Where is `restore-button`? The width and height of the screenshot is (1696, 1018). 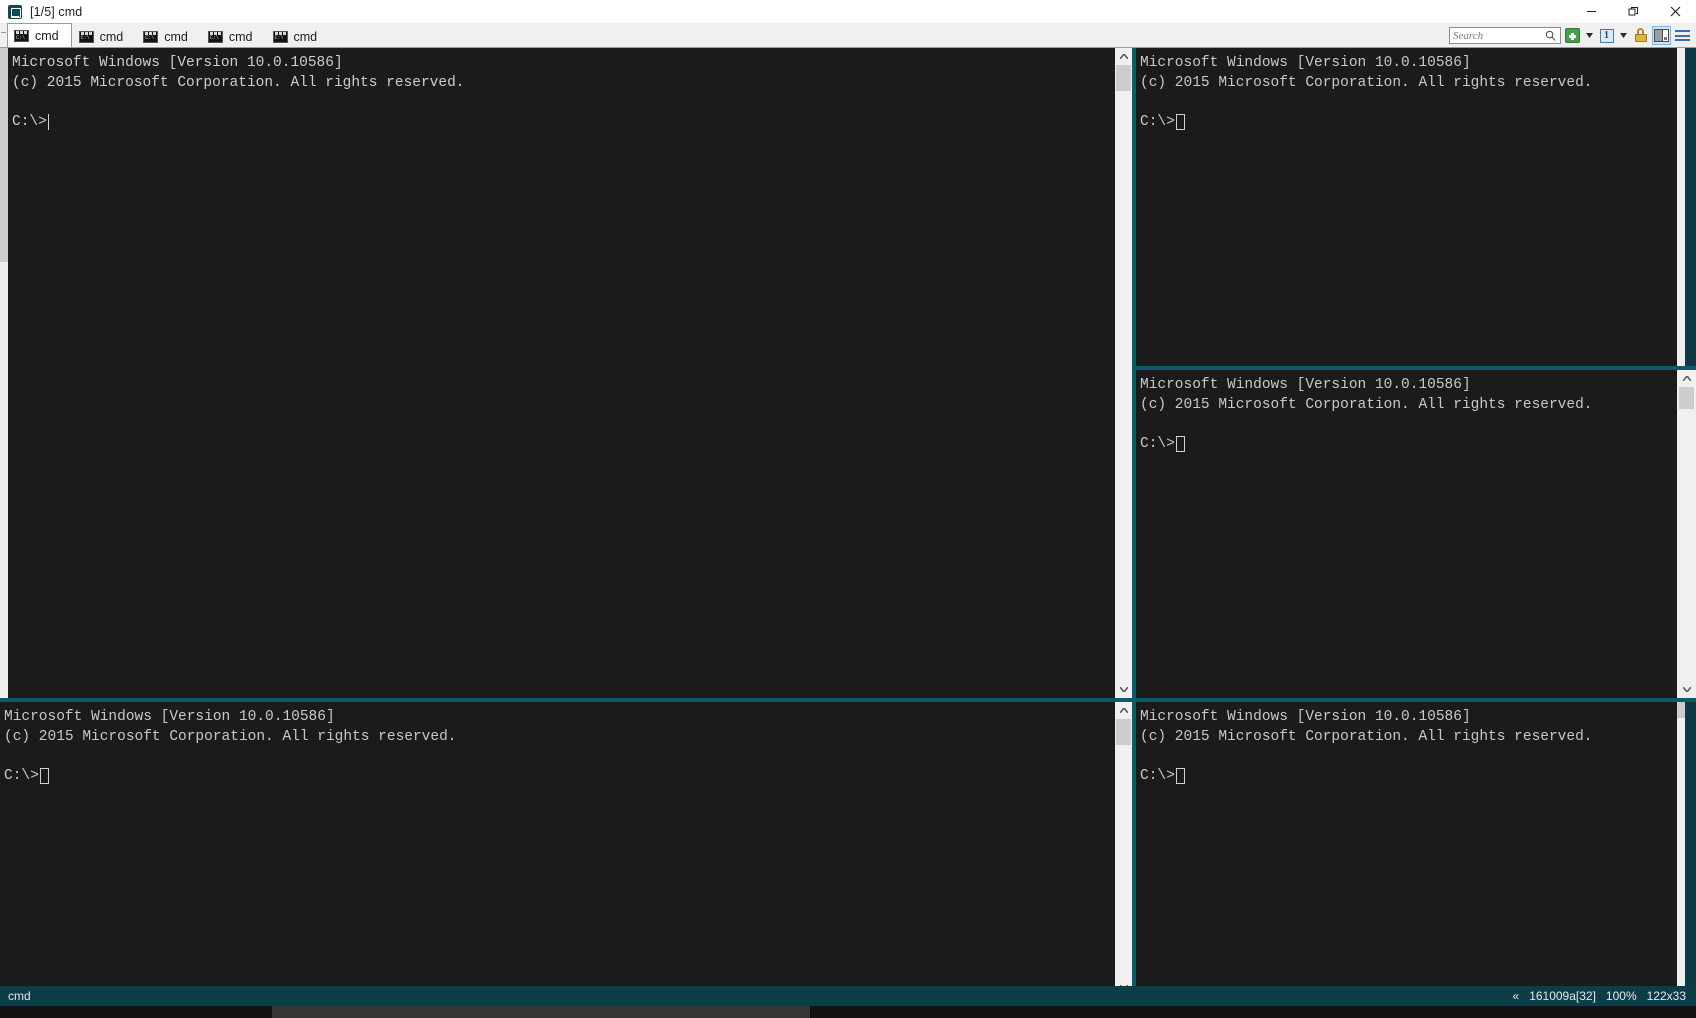
restore-button is located at coordinates (1633, 11).